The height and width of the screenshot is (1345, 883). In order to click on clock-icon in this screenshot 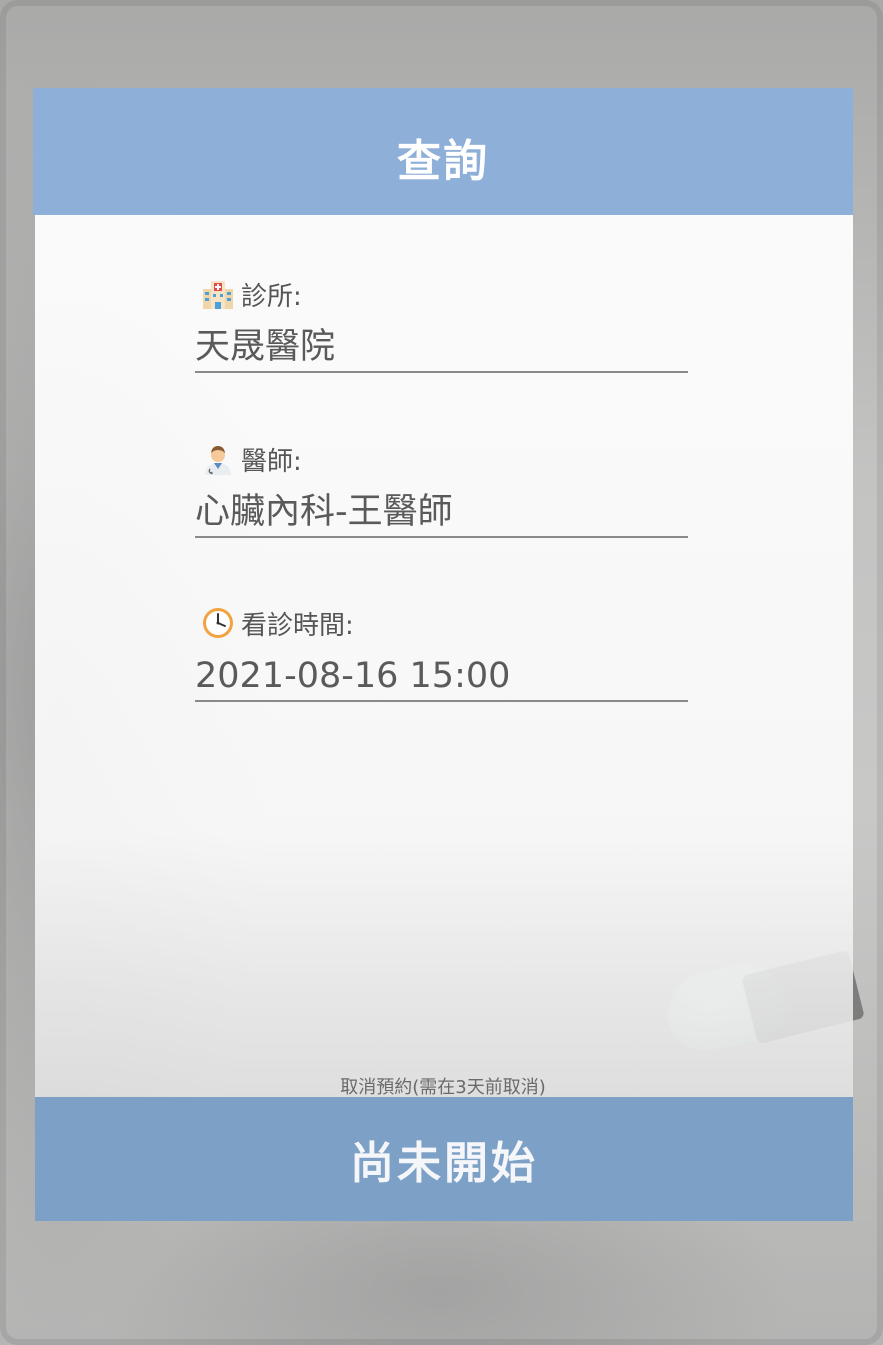, I will do `click(218, 623)`.